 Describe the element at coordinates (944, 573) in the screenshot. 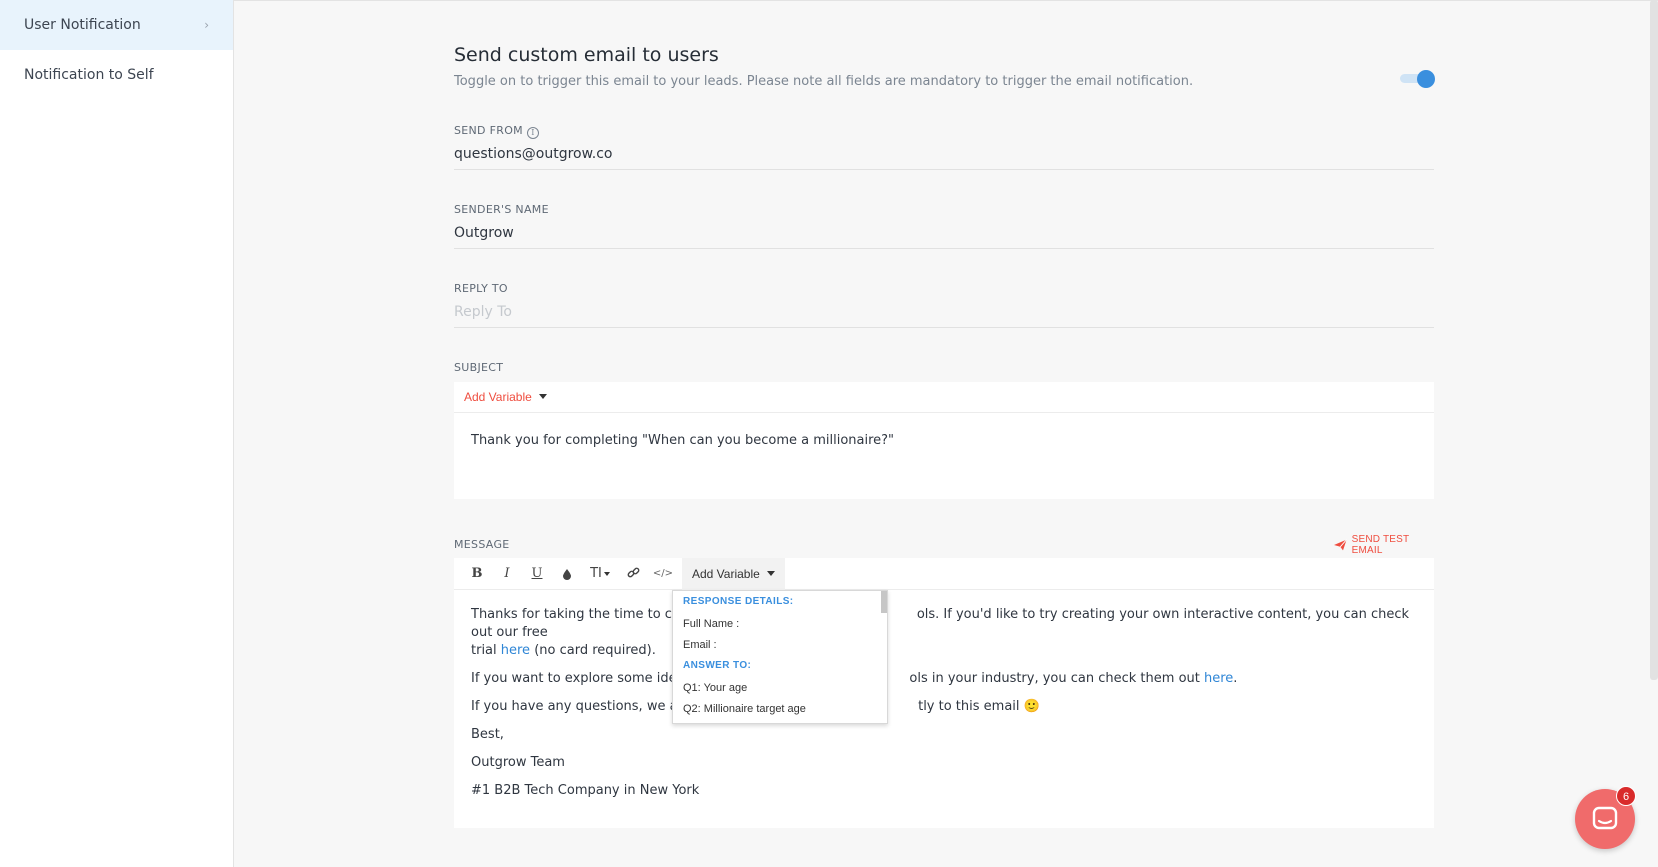

I see `message-toolbar: B I U TI </> Add Variable` at that location.